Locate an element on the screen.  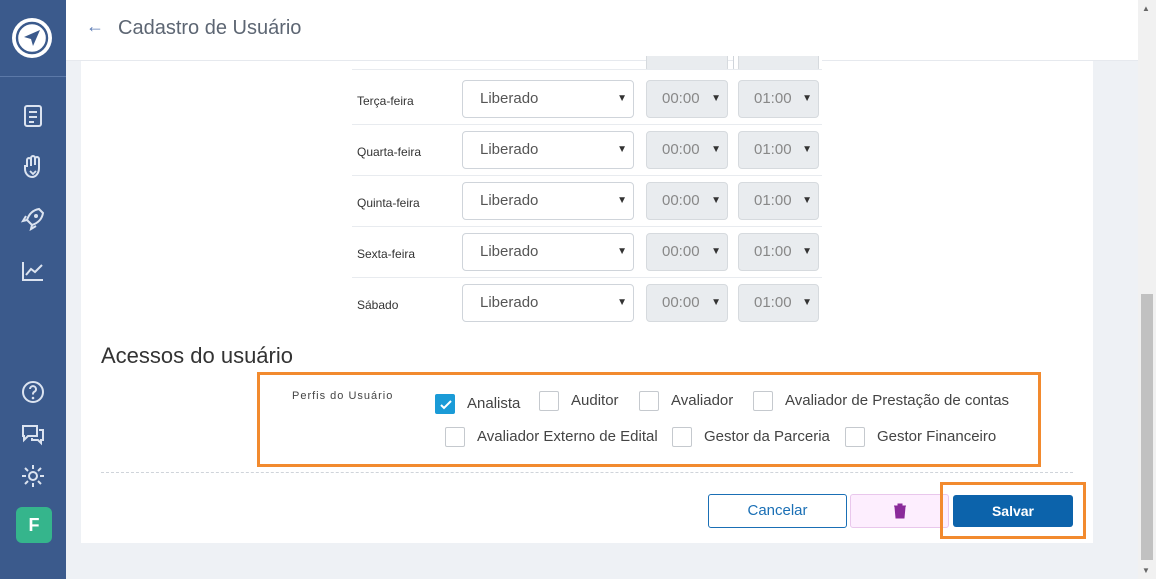
send-icon is located at coordinates (32, 38).